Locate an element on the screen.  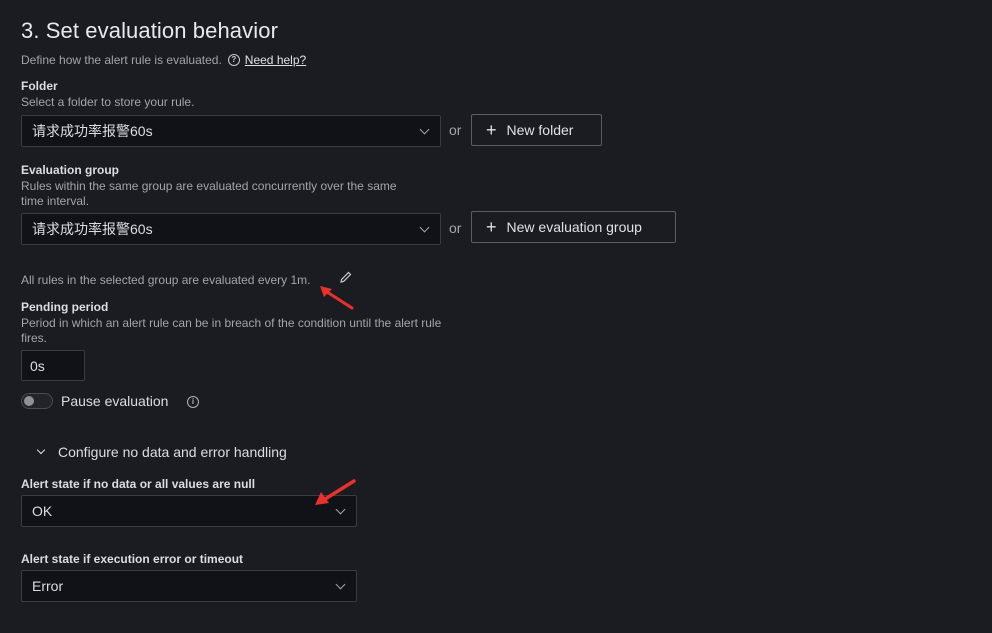
group-select: 请求成功率报警60s is located at coordinates (231, 229).